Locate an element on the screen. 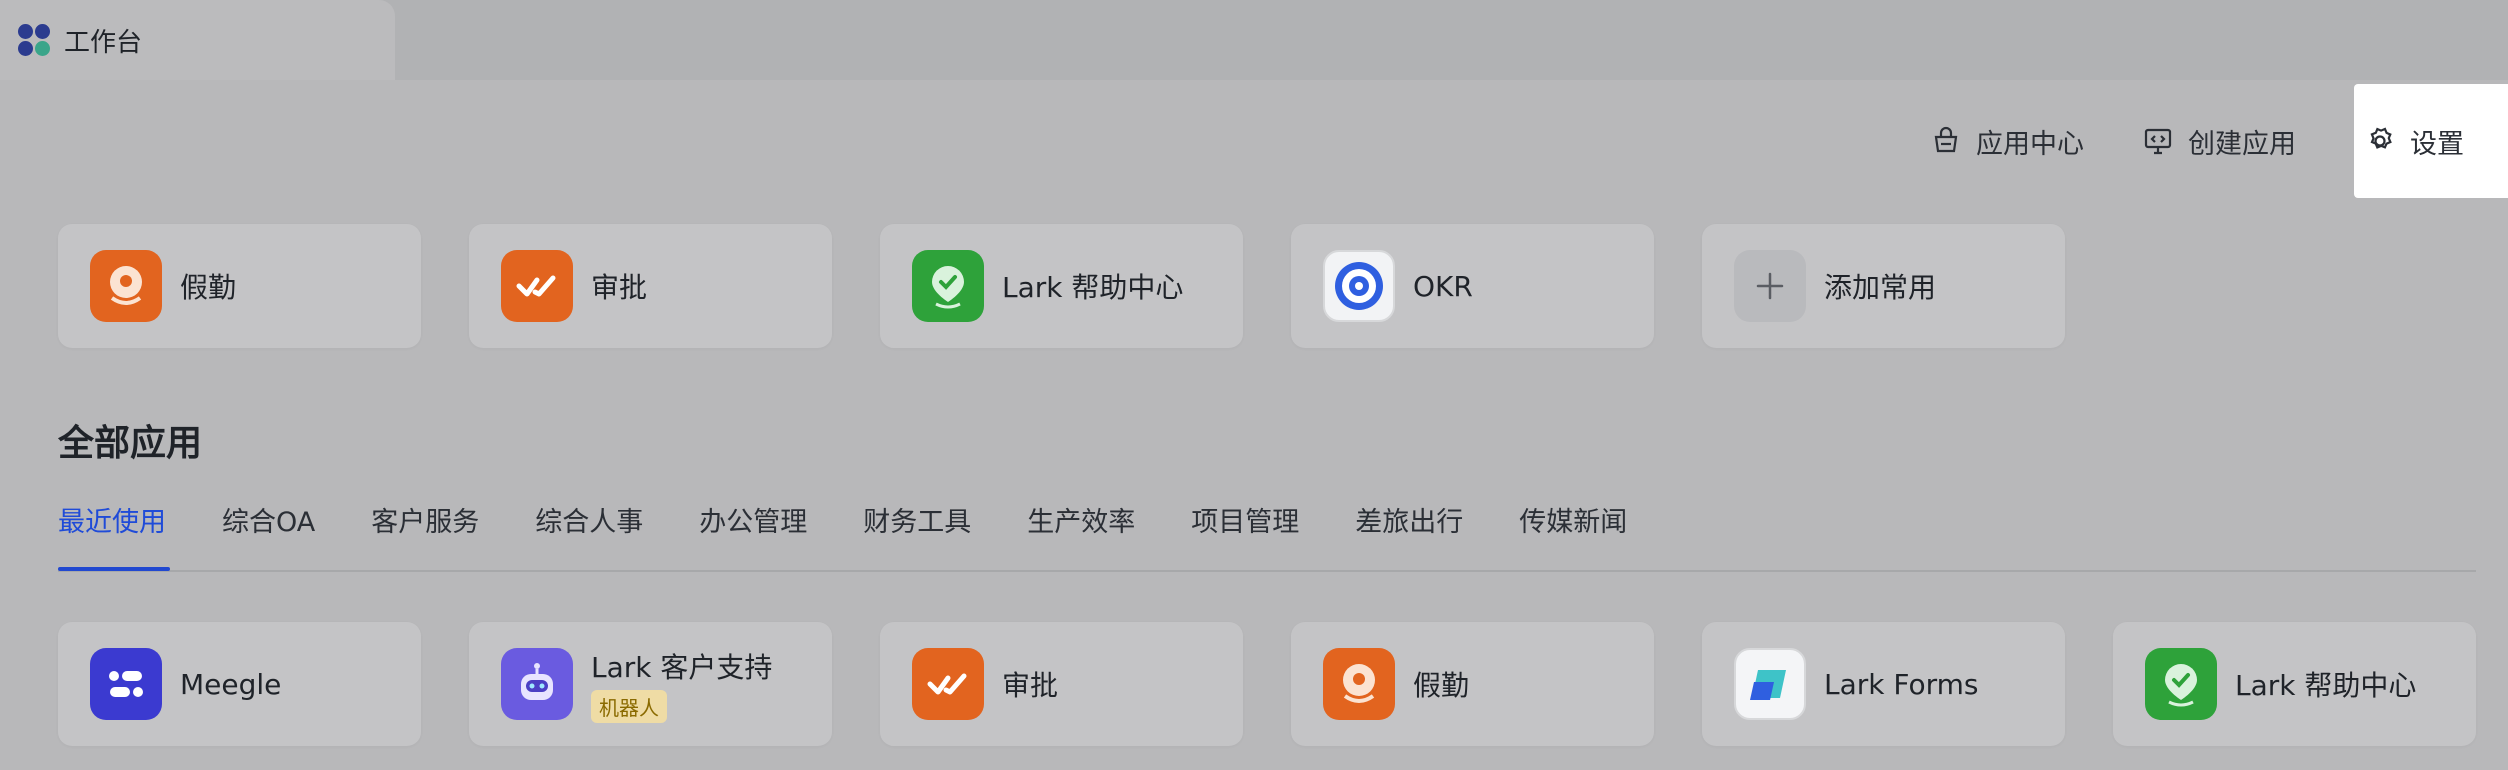 This screenshot has width=2508, height=770. plus-icon is located at coordinates (1770, 286).